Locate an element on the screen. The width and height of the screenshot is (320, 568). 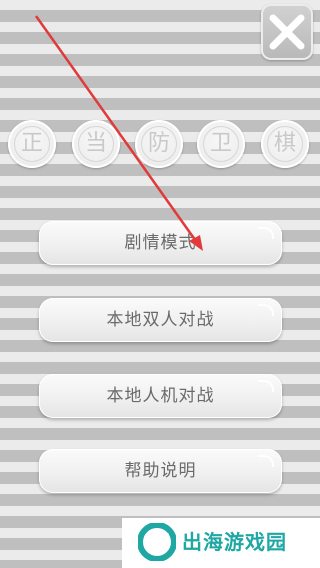
local-pvp-button: 本地双人对战 is located at coordinates (160, 320).